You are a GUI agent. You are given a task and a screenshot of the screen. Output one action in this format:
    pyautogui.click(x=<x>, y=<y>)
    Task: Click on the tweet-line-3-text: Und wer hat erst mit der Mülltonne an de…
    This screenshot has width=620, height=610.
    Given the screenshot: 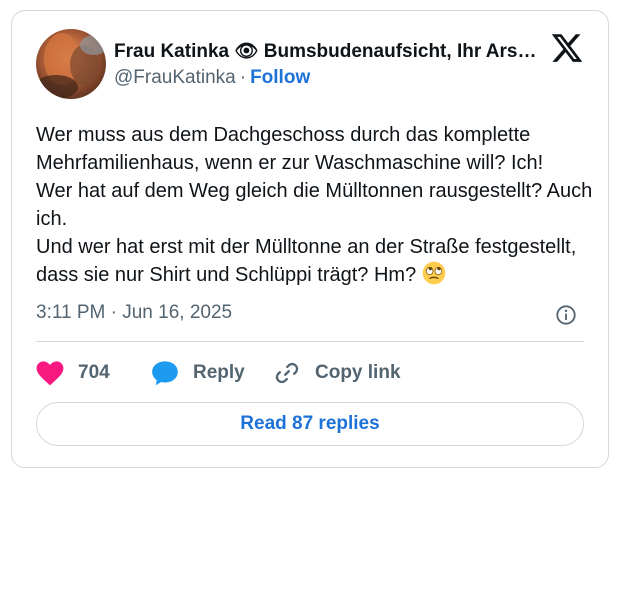 What is the action you would take?
    pyautogui.click(x=306, y=261)
    